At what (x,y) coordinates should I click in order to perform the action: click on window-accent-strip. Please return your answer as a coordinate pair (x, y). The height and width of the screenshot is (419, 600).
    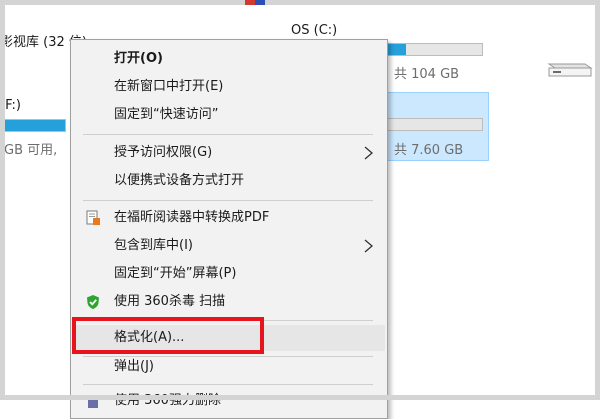
    Looking at the image, I should click on (255, 2).